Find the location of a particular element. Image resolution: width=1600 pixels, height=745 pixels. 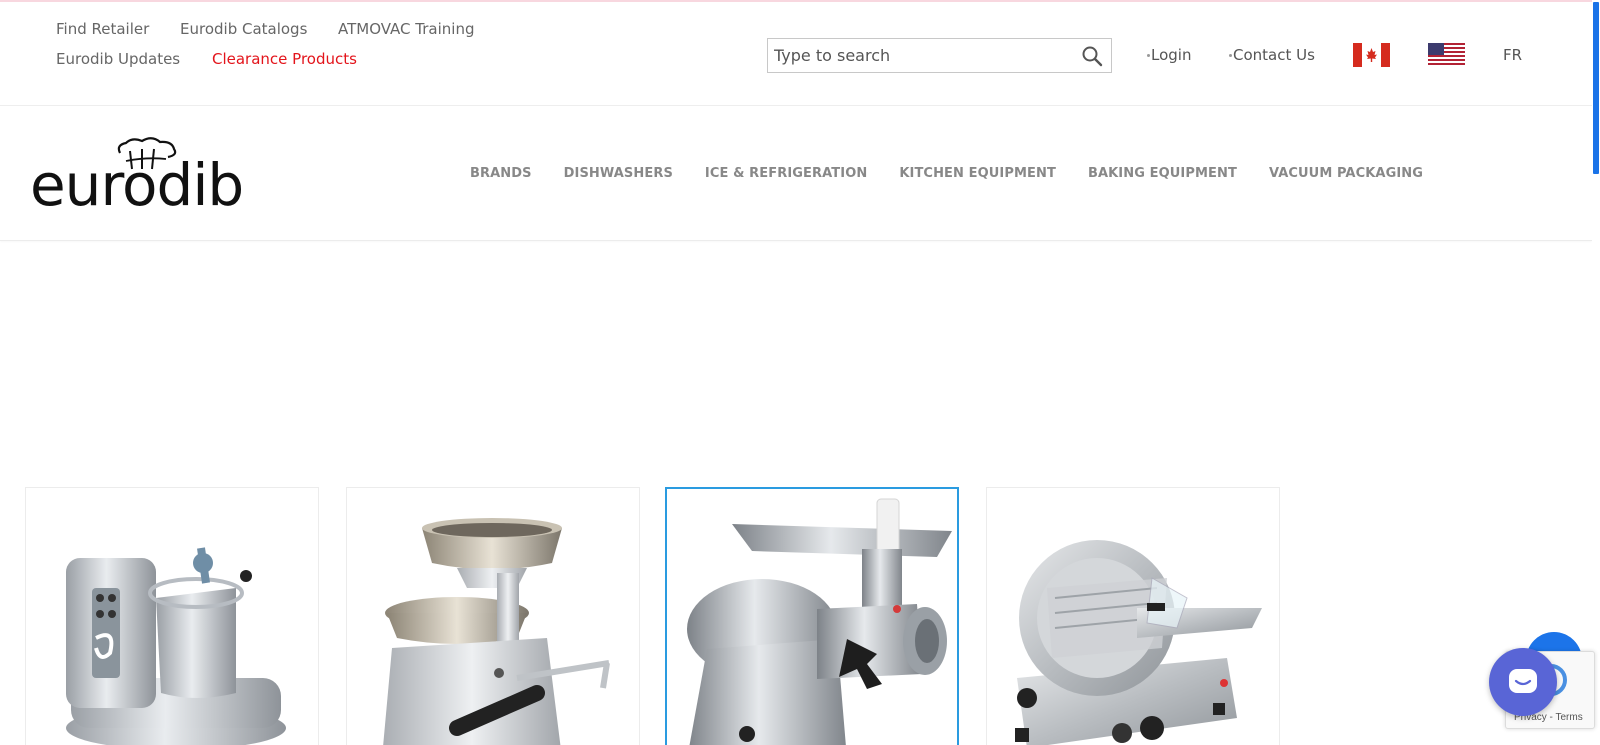

search-icon is located at coordinates (1092, 56).